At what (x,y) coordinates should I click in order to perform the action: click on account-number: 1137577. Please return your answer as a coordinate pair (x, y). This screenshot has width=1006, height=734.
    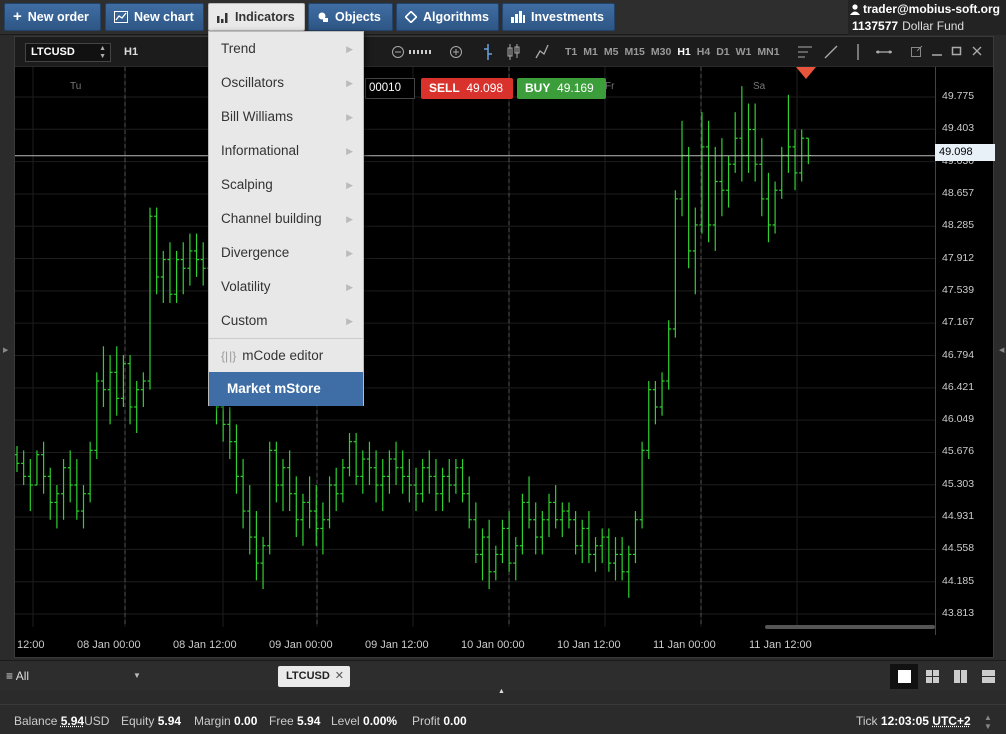
    Looking at the image, I should click on (875, 26).